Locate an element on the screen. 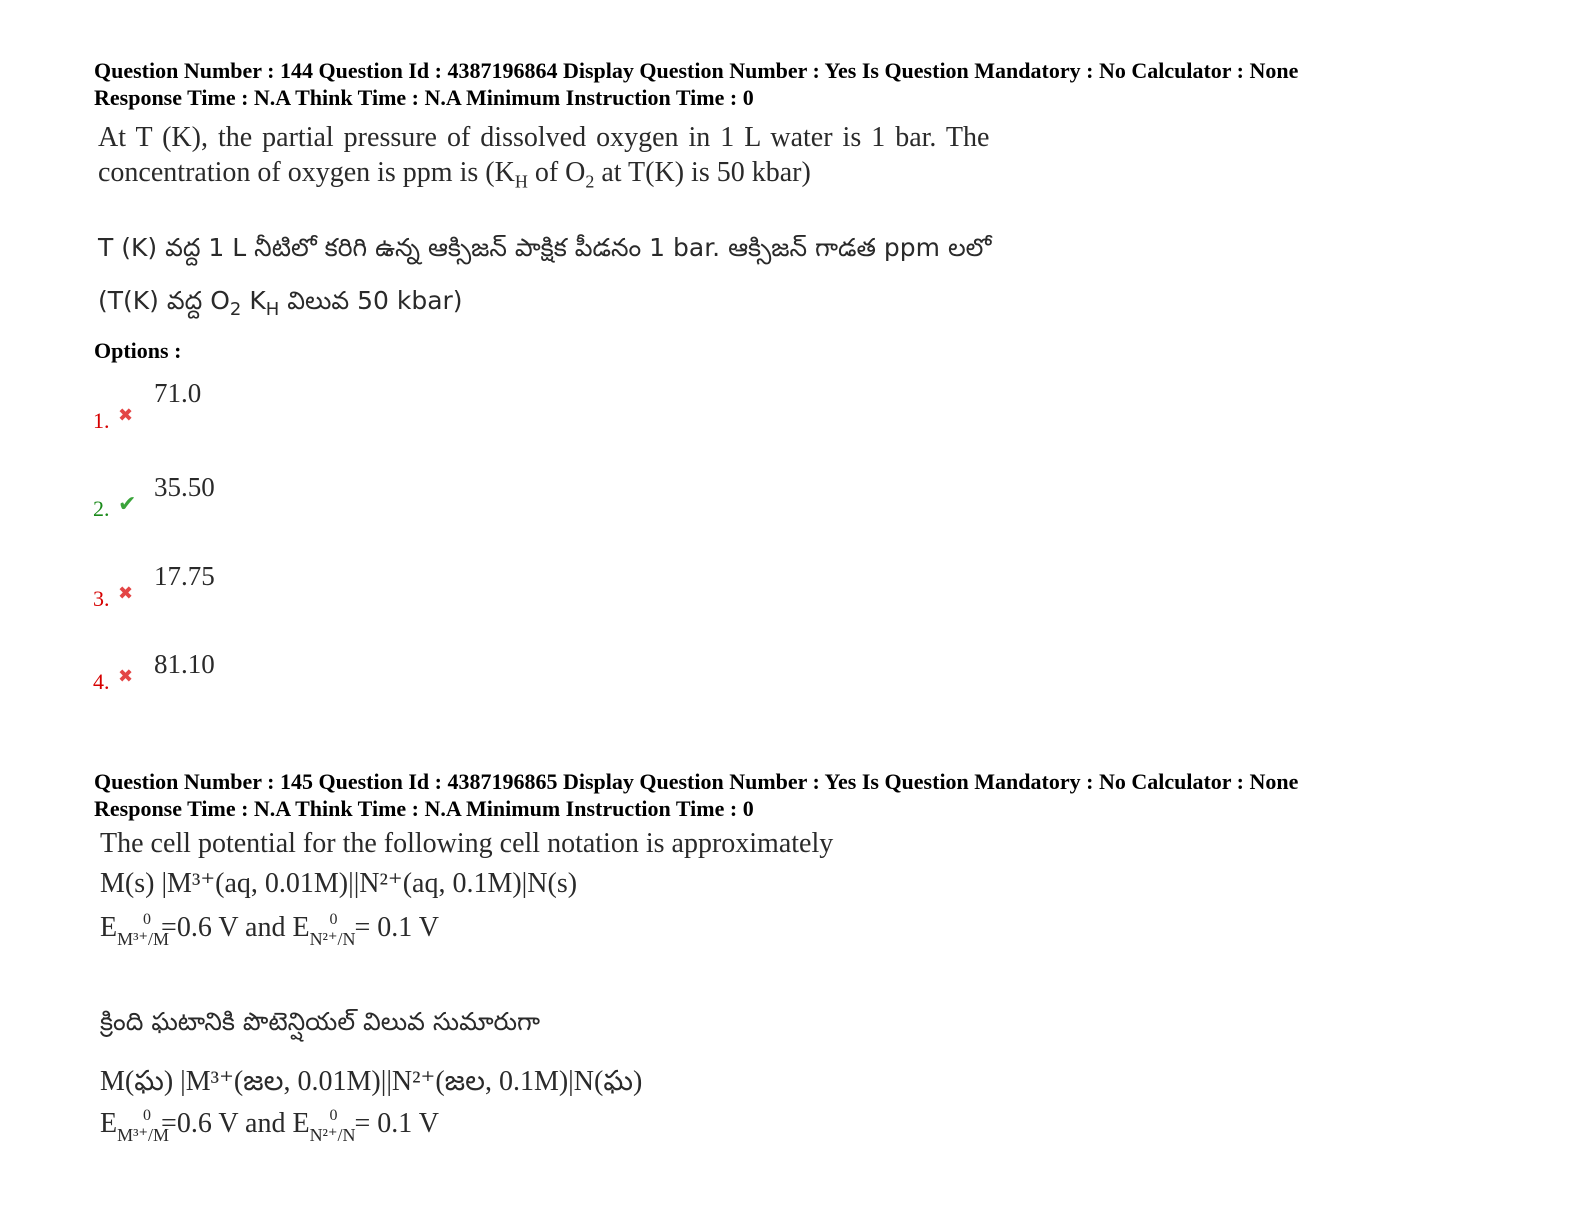  question-144-telugu-line2: (T(K) వద్ద O2 KH విలువ 50 kbar) is located at coordinates (280, 303).